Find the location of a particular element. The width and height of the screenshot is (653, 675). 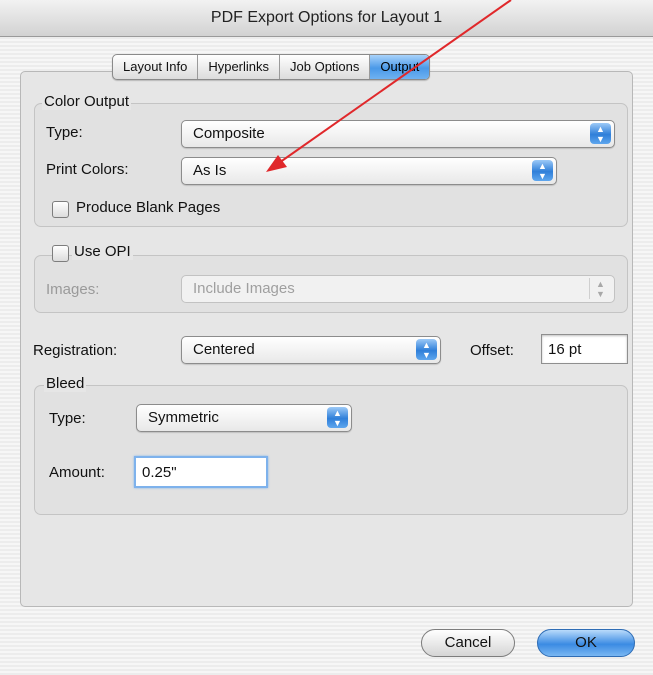

bleed-type-popup: Symmetric ▲ ▼ is located at coordinates (244, 418).